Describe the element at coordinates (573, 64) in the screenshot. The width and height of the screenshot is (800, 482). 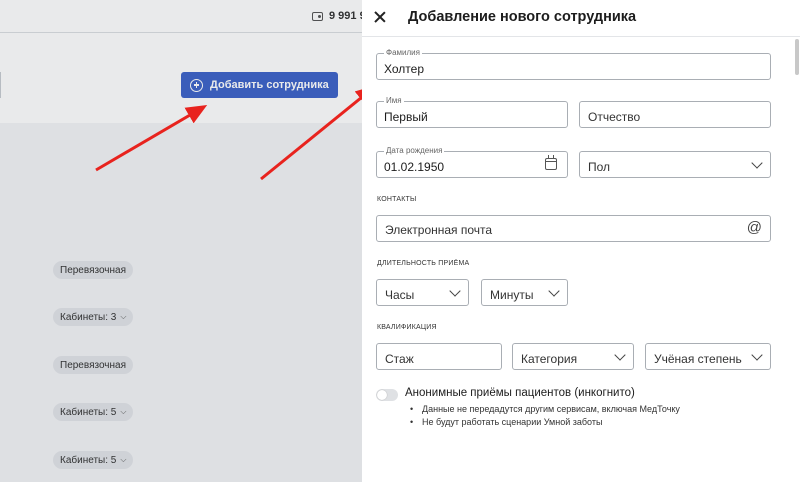
I see `lastname-field: Фамилия Холтер` at that location.